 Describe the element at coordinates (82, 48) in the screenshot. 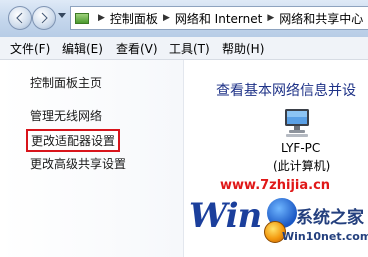

I see `menu-edit: 编辑(E)` at that location.